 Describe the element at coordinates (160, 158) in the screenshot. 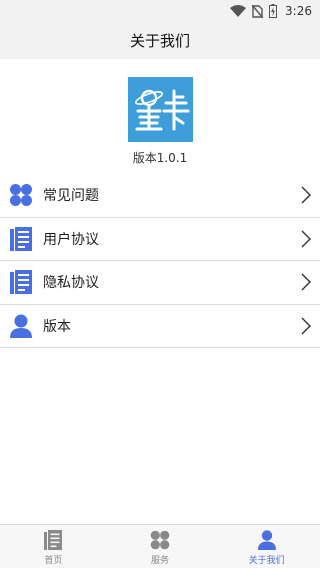

I see `version-text: 版本1.0.1` at that location.